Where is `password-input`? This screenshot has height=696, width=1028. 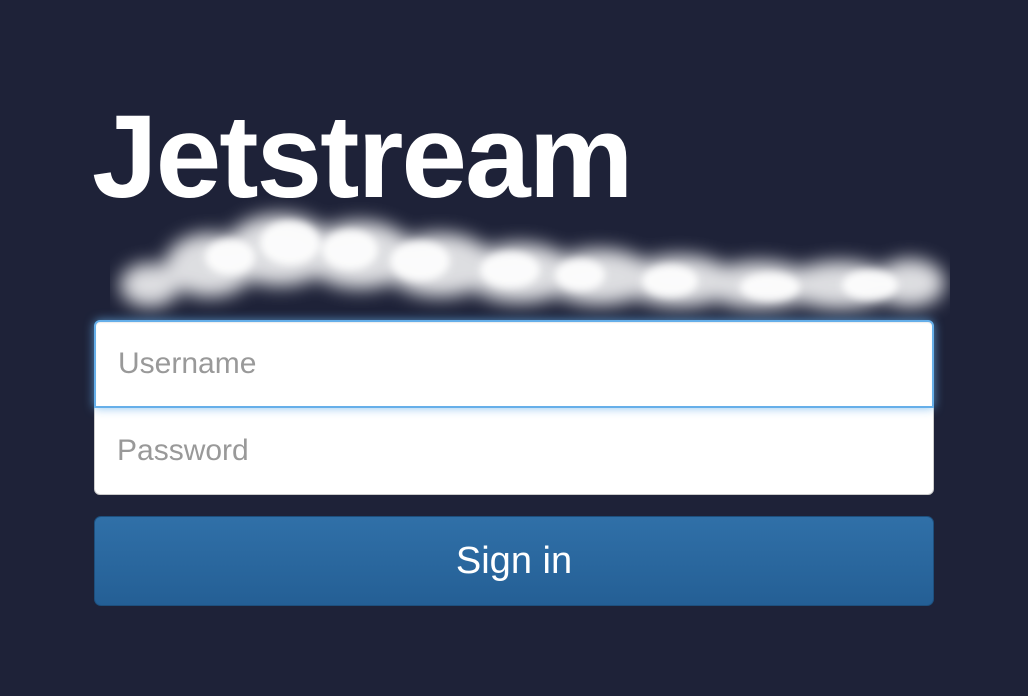
password-input is located at coordinates (514, 451).